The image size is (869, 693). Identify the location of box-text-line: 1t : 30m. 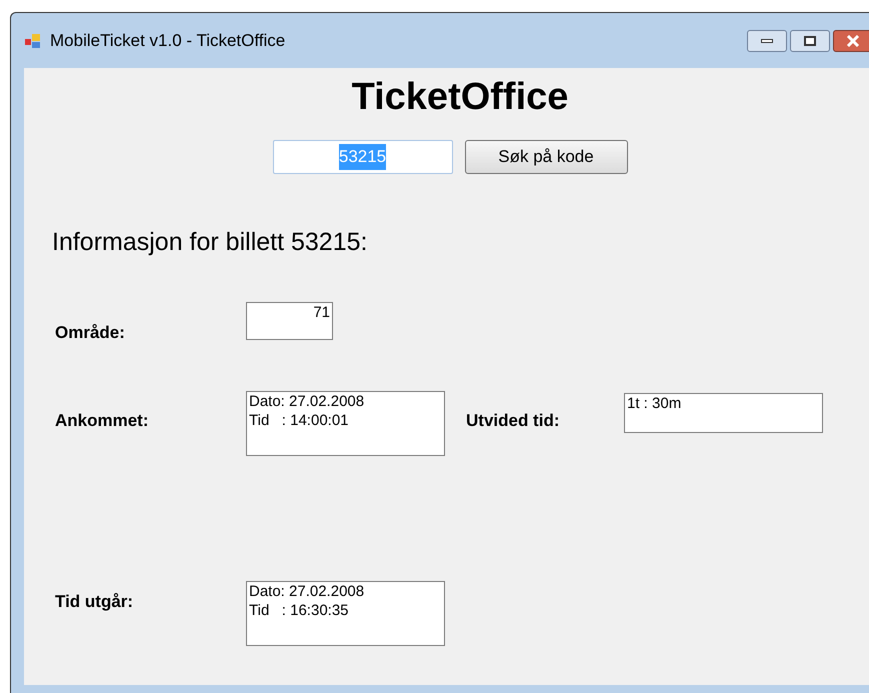
(654, 403).